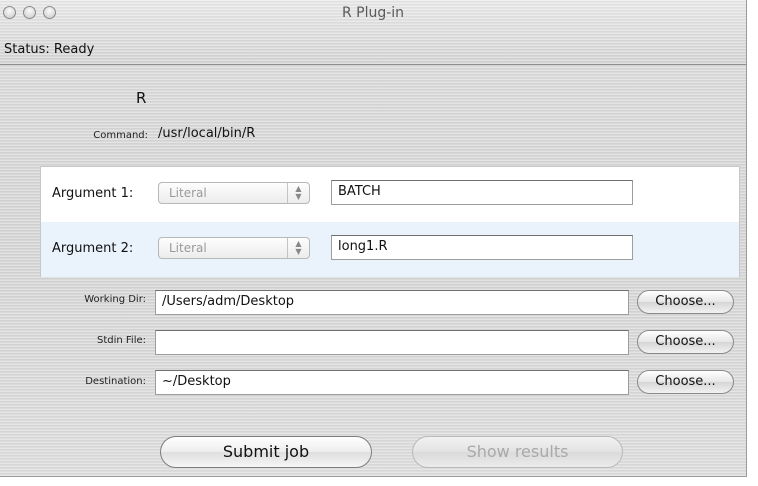 Image resolution: width=758 pixels, height=486 pixels. I want to click on argument-1-field: BATCH, so click(482, 192).